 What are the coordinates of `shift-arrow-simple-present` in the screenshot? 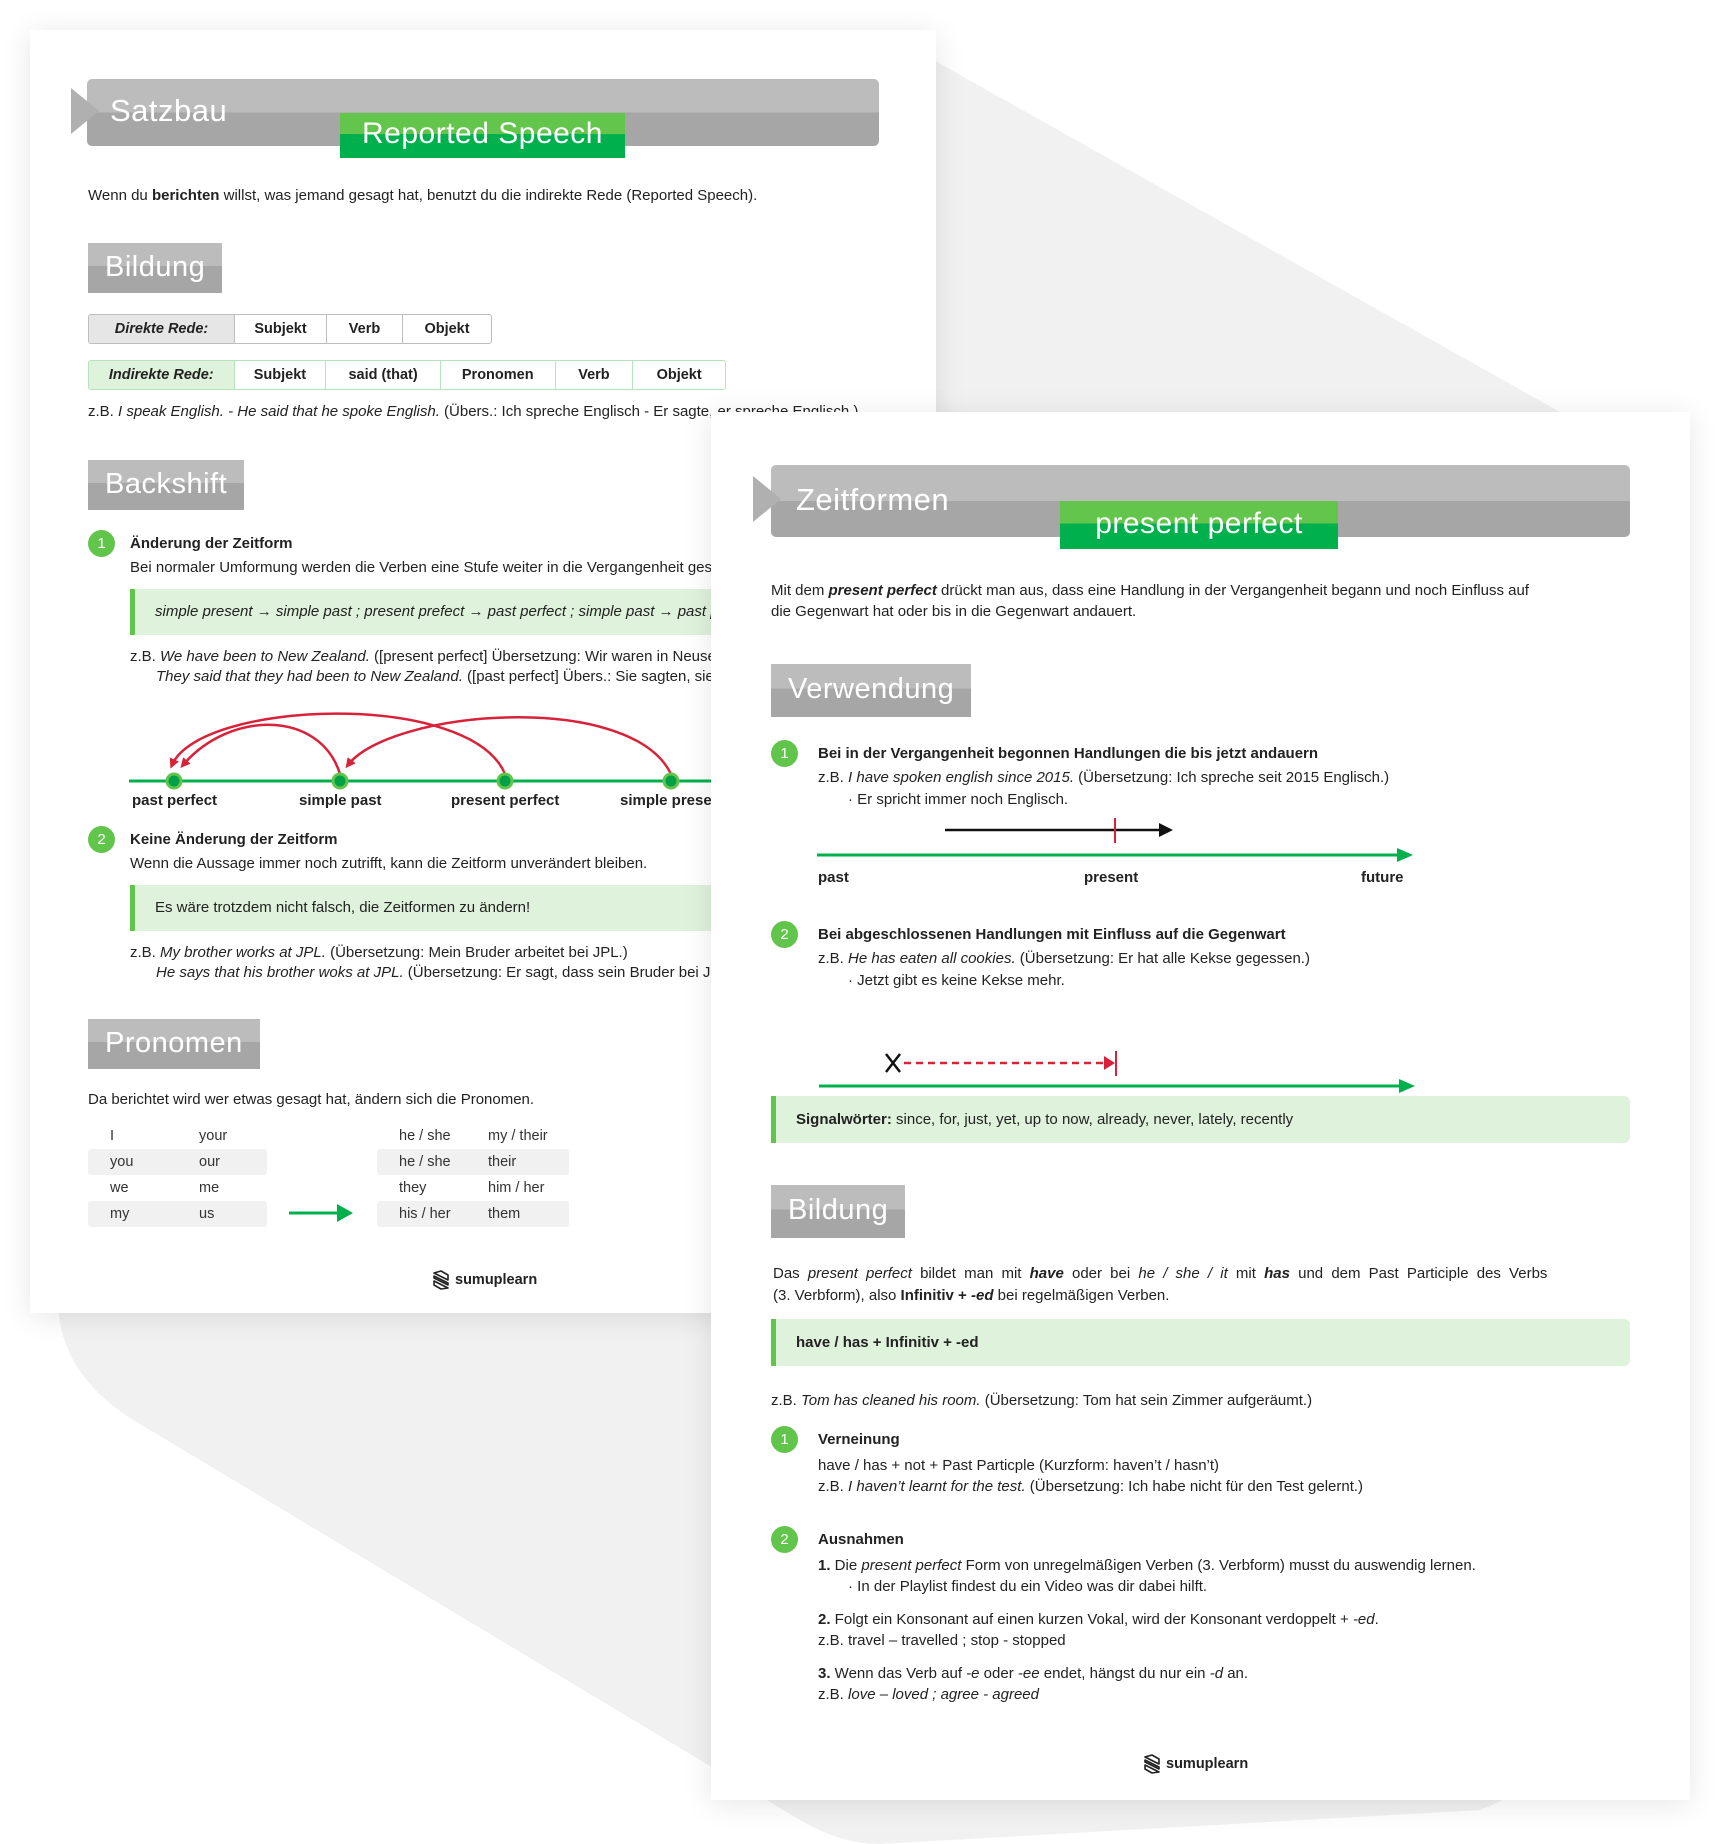 It's located at (509, 745).